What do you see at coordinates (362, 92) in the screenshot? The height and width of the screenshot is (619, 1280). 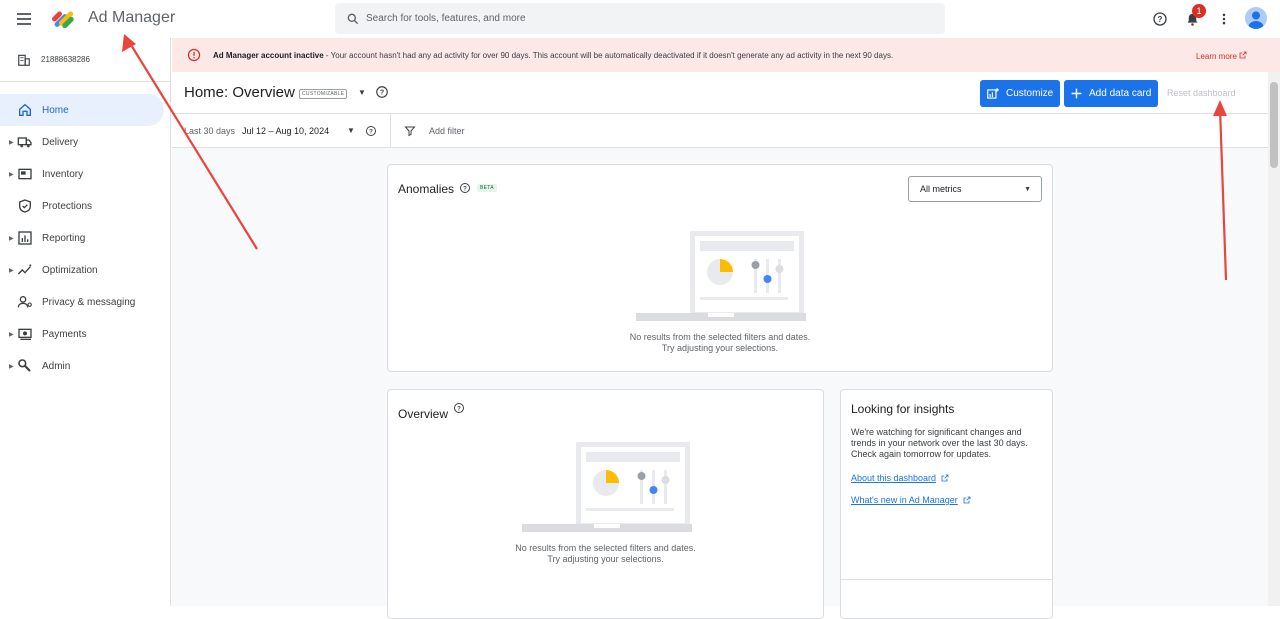 I see `dashboard-dropdown-icon: ▼` at bounding box center [362, 92].